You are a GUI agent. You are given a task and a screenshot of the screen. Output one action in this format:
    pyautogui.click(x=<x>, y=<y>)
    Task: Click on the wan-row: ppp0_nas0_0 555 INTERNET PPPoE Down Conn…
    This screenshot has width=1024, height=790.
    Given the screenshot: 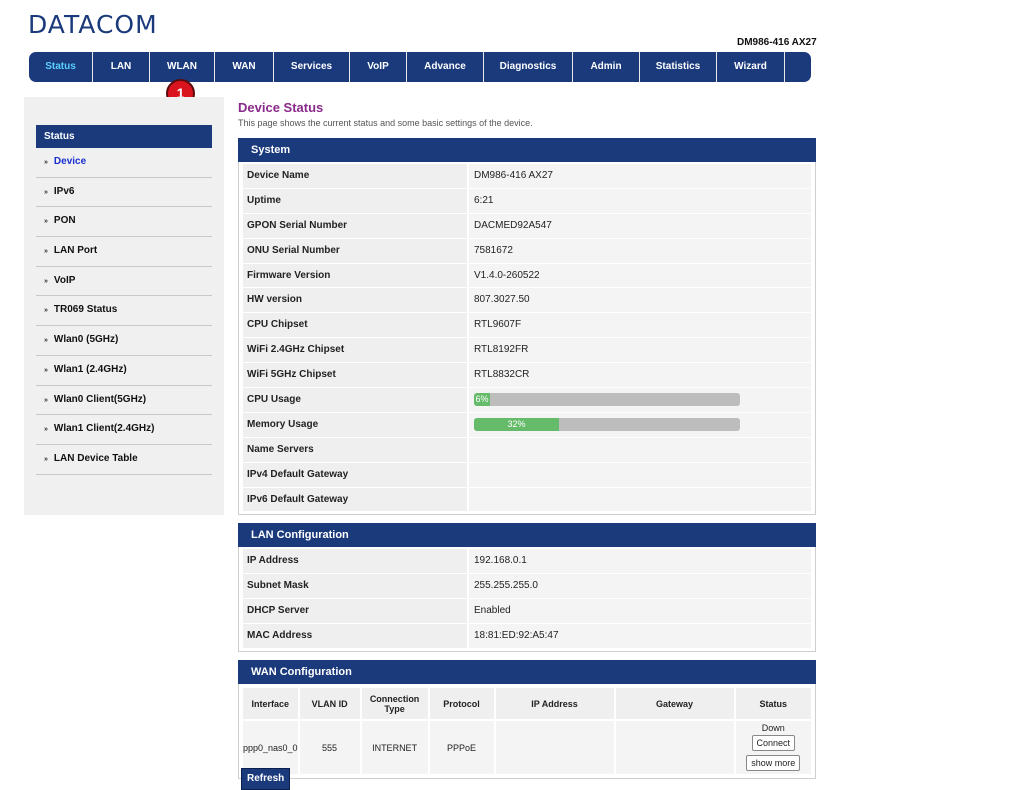 What is the action you would take?
    pyautogui.click(x=527, y=748)
    